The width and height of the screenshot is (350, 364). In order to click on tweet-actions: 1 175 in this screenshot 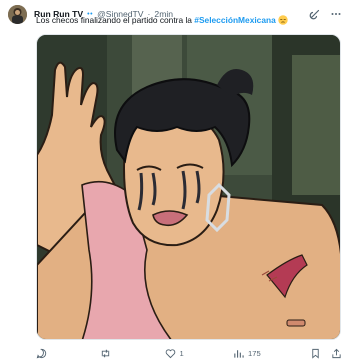, I will do `click(189, 353)`.